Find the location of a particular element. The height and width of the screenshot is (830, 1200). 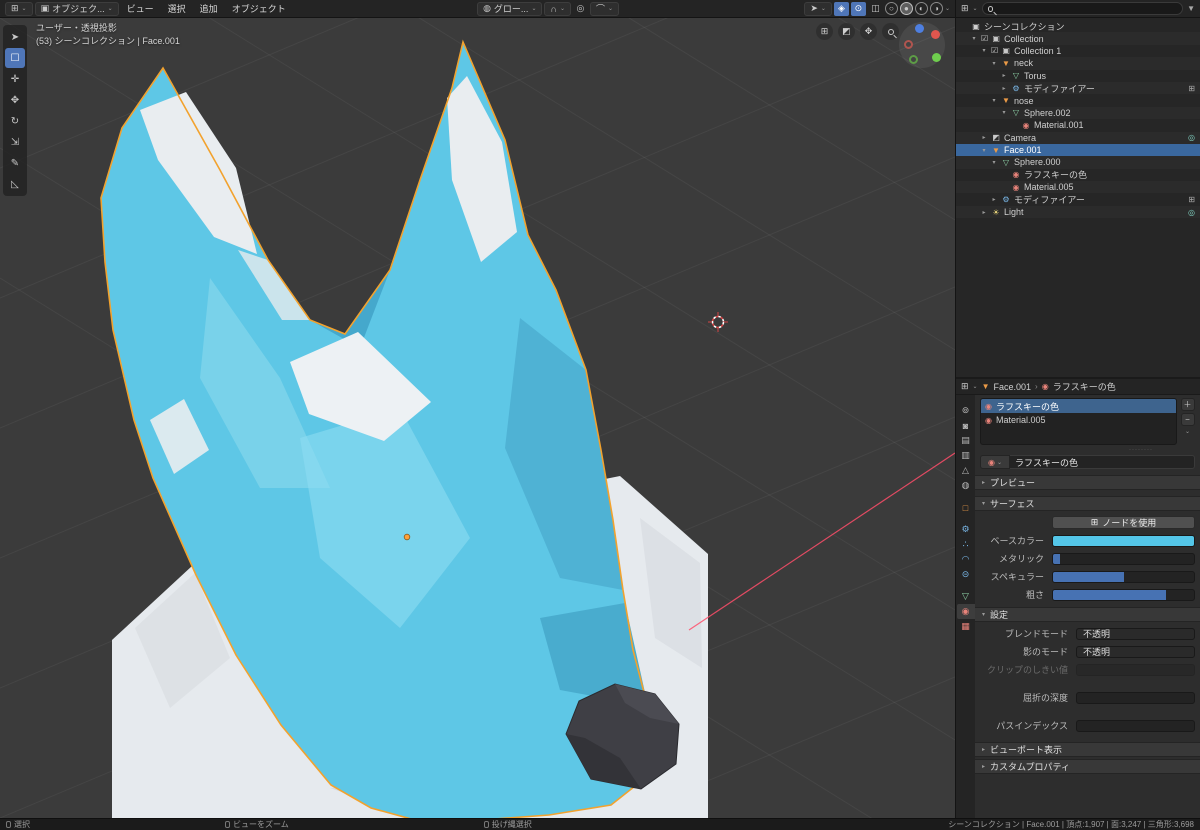

object-visibility-select: ➤ ⌄ is located at coordinates (818, 8).